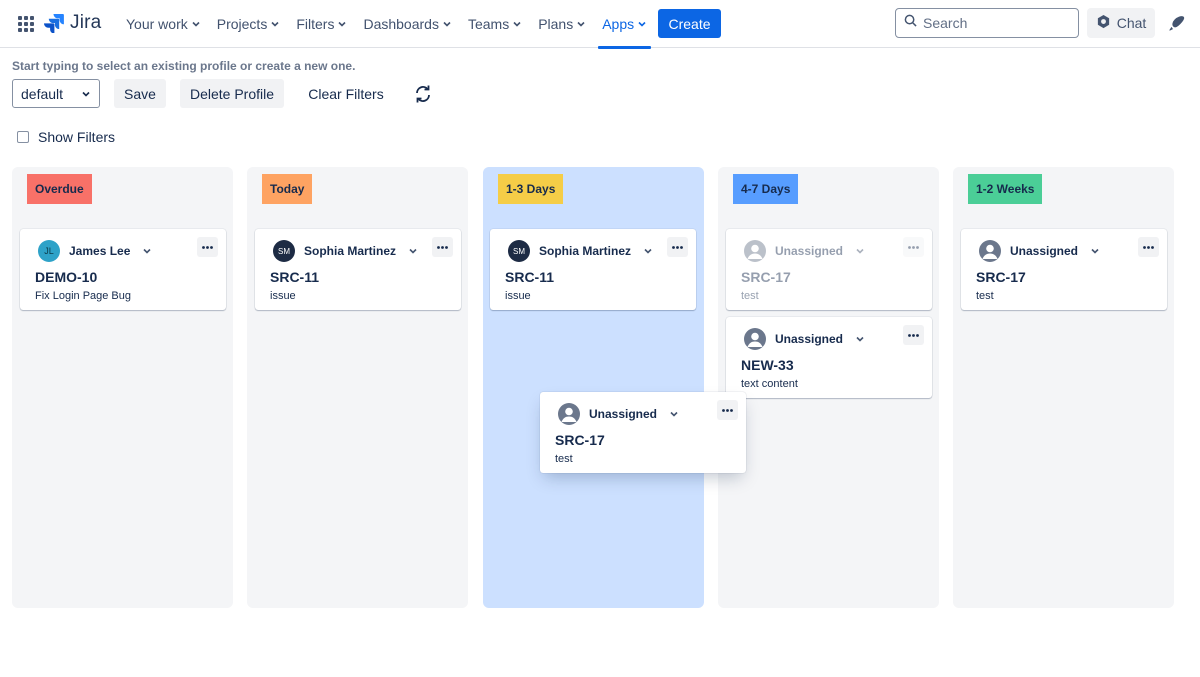  I want to click on profile-select-value: default, so click(42, 93).